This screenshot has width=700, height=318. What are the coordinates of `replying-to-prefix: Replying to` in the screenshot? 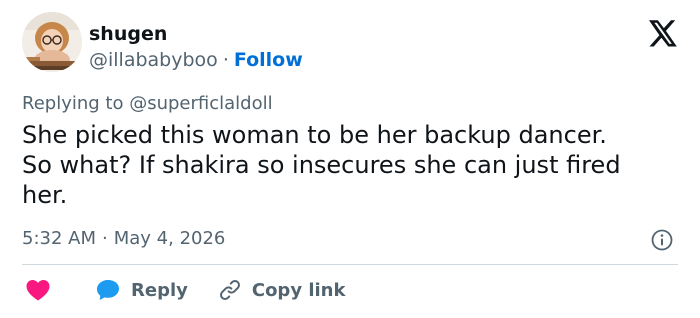 It's located at (73, 103).